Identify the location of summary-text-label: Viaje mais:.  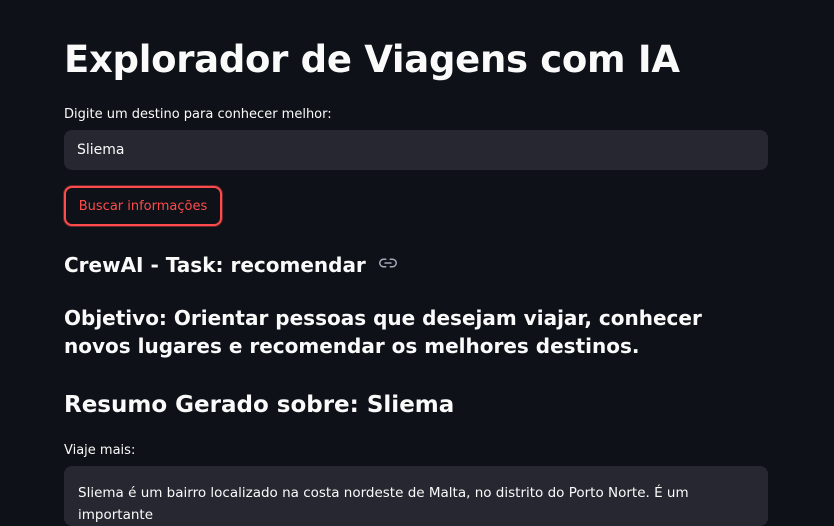
(100, 450).